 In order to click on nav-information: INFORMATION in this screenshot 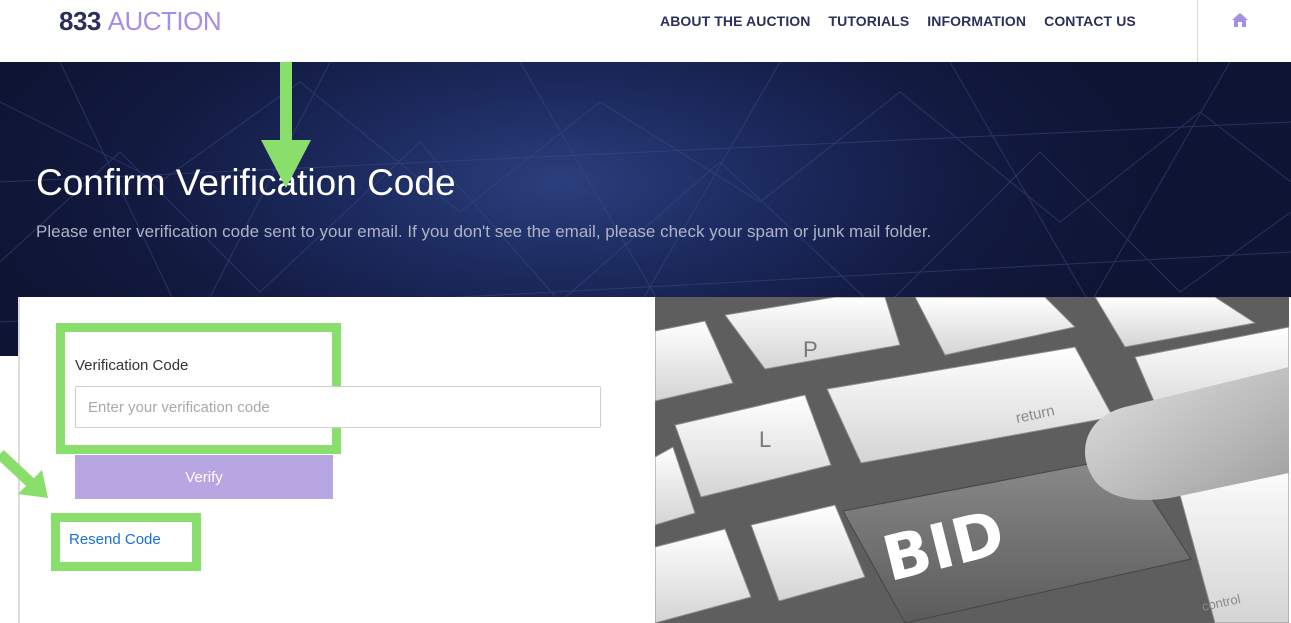, I will do `click(976, 21)`.